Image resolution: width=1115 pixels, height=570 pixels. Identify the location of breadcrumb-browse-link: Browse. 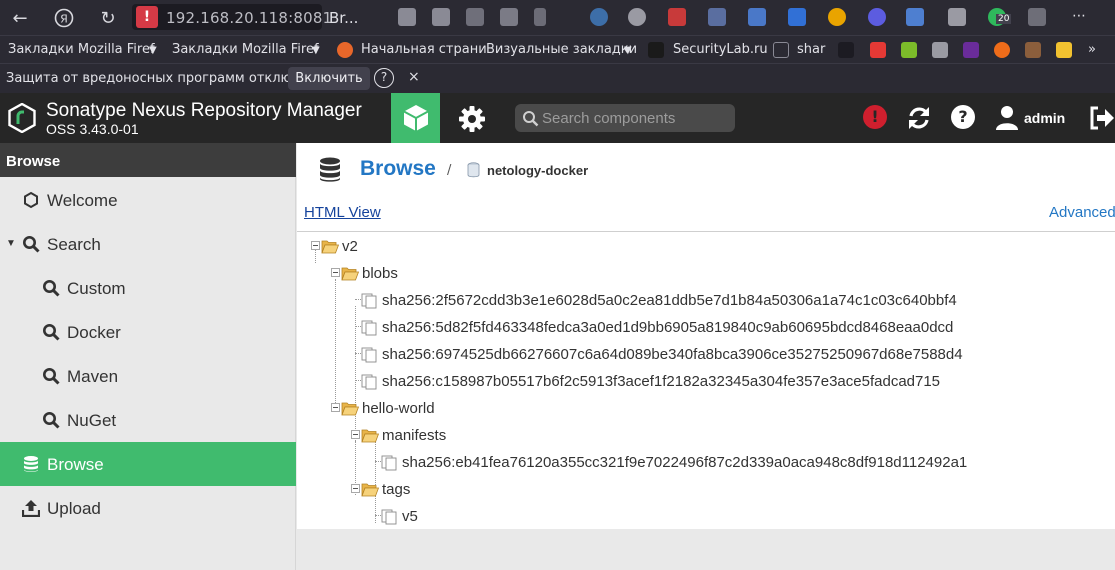
(398, 169).